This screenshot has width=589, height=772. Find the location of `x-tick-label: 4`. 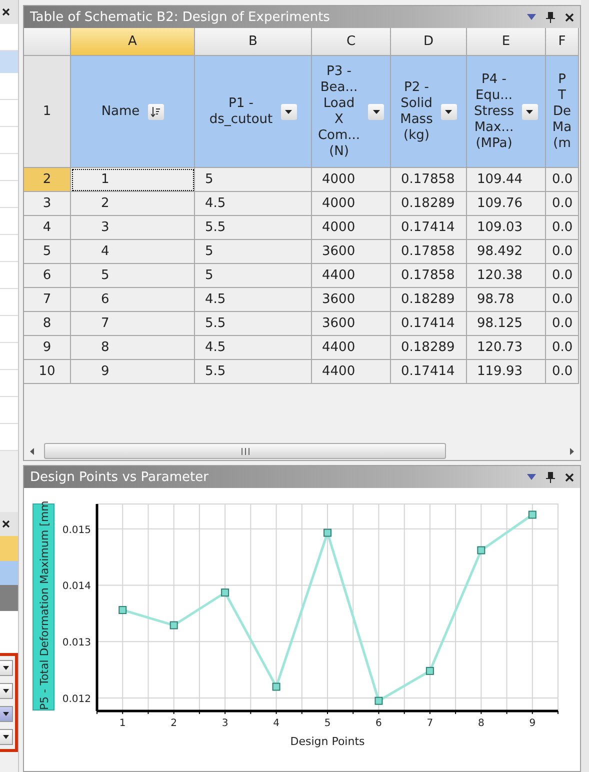

x-tick-label: 4 is located at coordinates (276, 723).